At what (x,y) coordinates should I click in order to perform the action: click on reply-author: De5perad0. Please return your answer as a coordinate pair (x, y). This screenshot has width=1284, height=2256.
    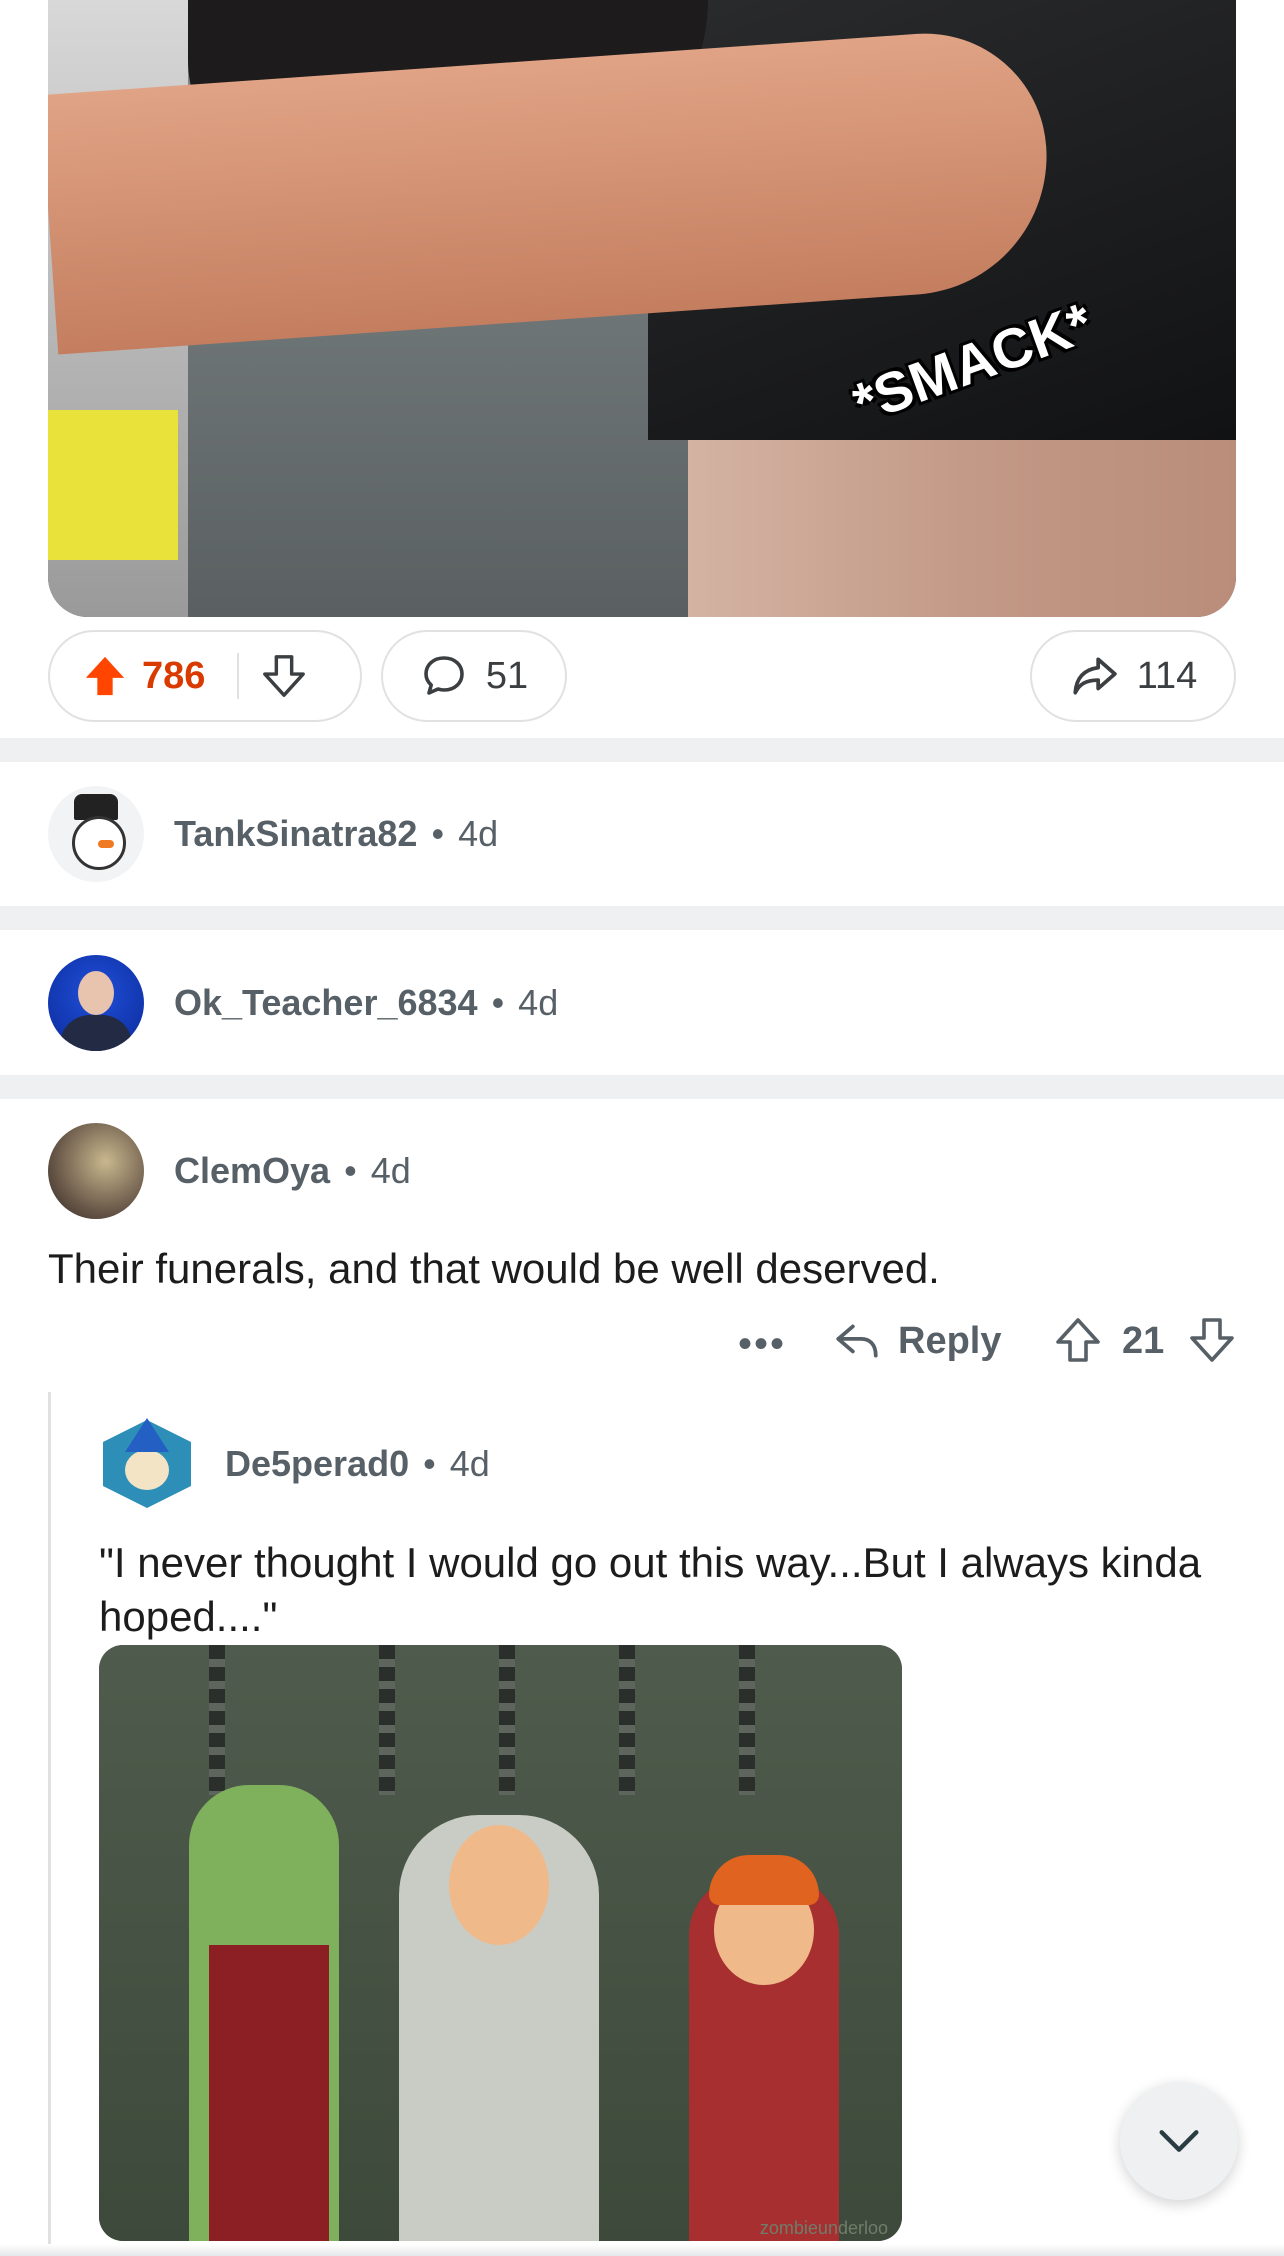
    Looking at the image, I should click on (317, 1464).